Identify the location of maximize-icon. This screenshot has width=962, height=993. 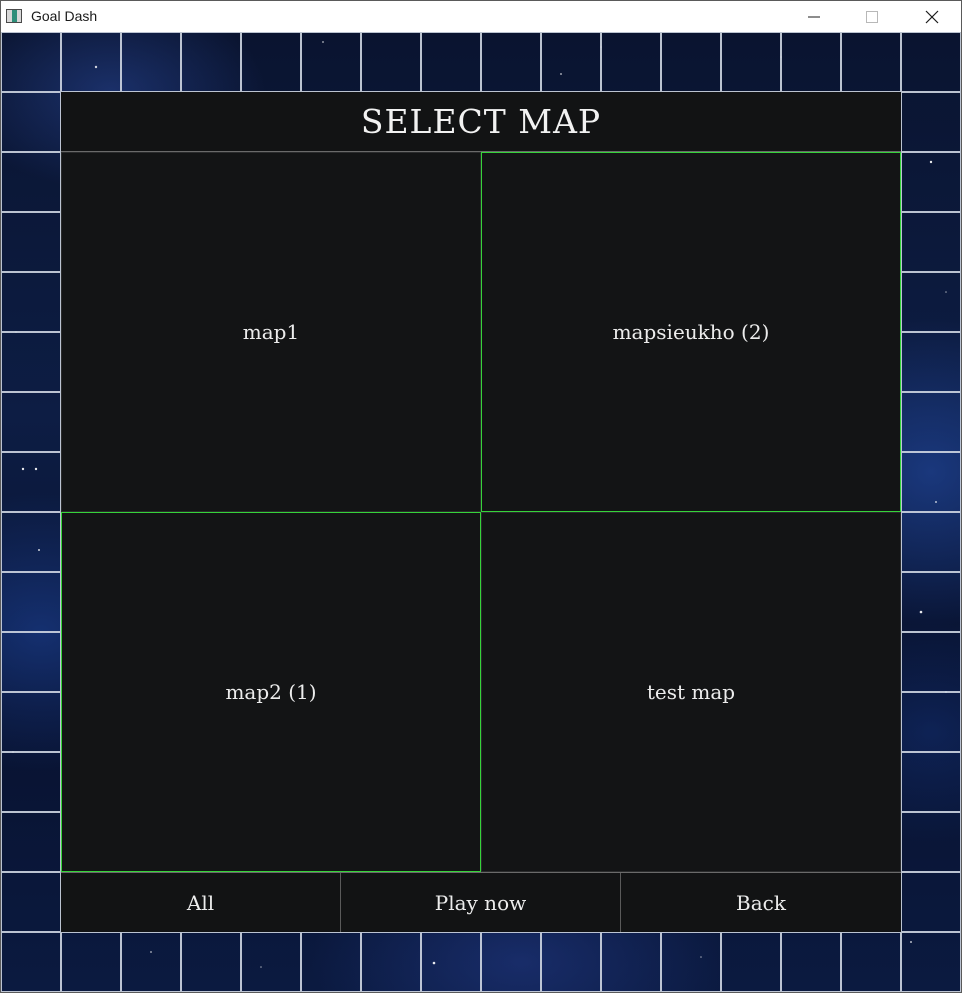
(872, 16).